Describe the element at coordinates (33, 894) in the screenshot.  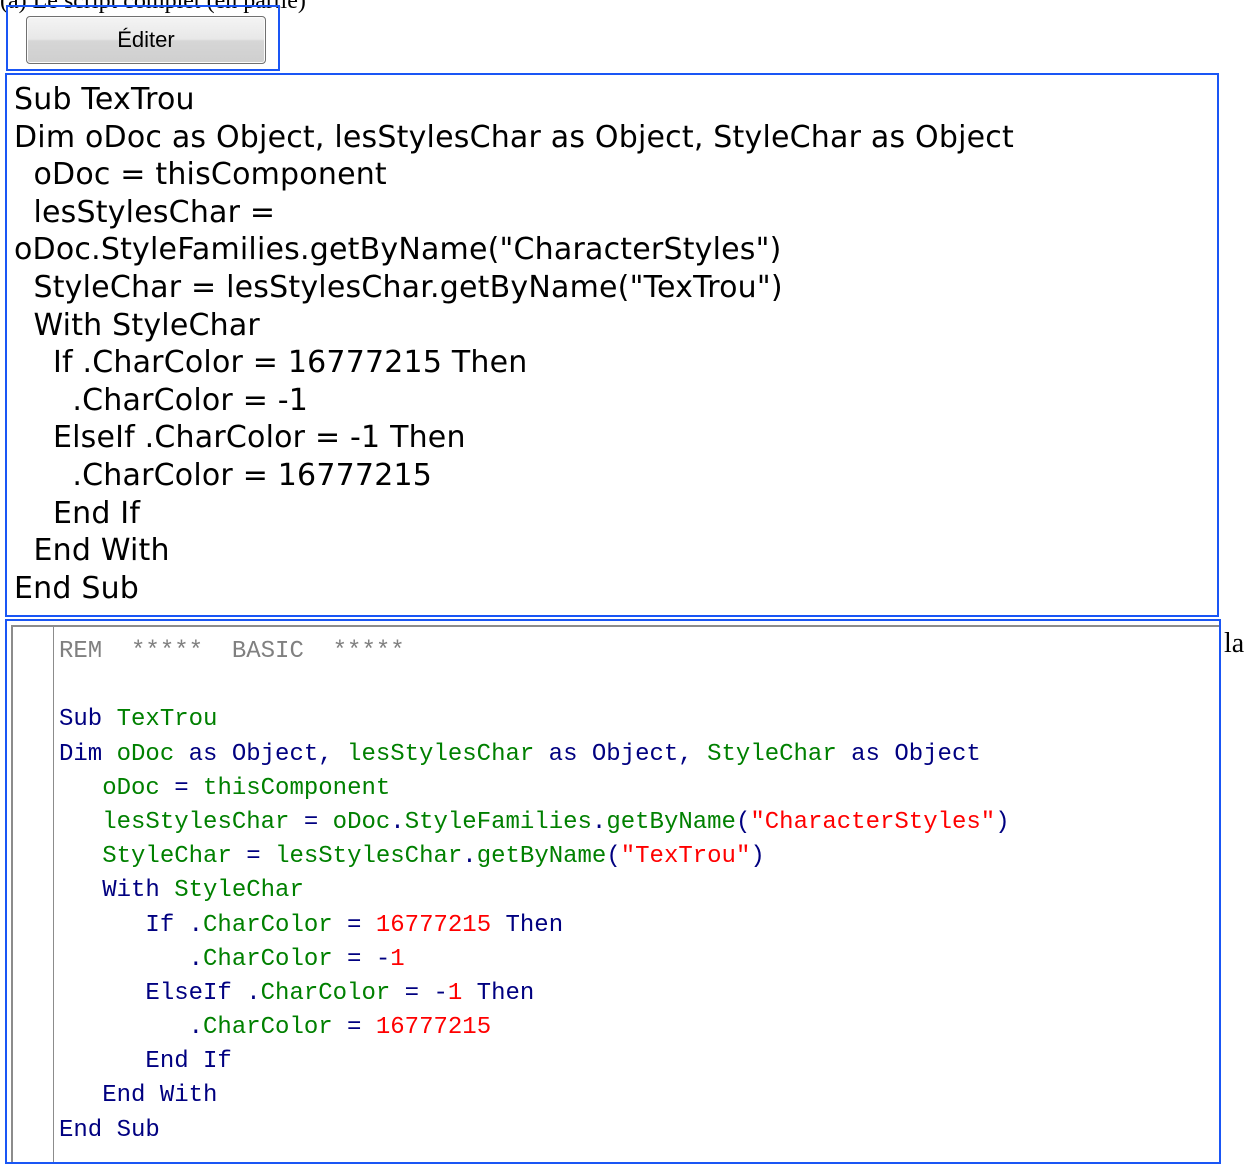
I see `line-number-gutter` at that location.